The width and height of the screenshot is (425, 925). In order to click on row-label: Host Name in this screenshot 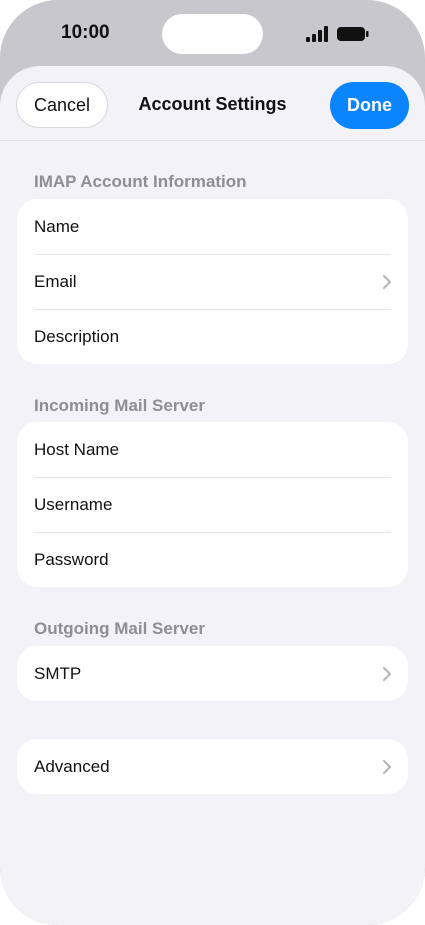, I will do `click(77, 449)`.